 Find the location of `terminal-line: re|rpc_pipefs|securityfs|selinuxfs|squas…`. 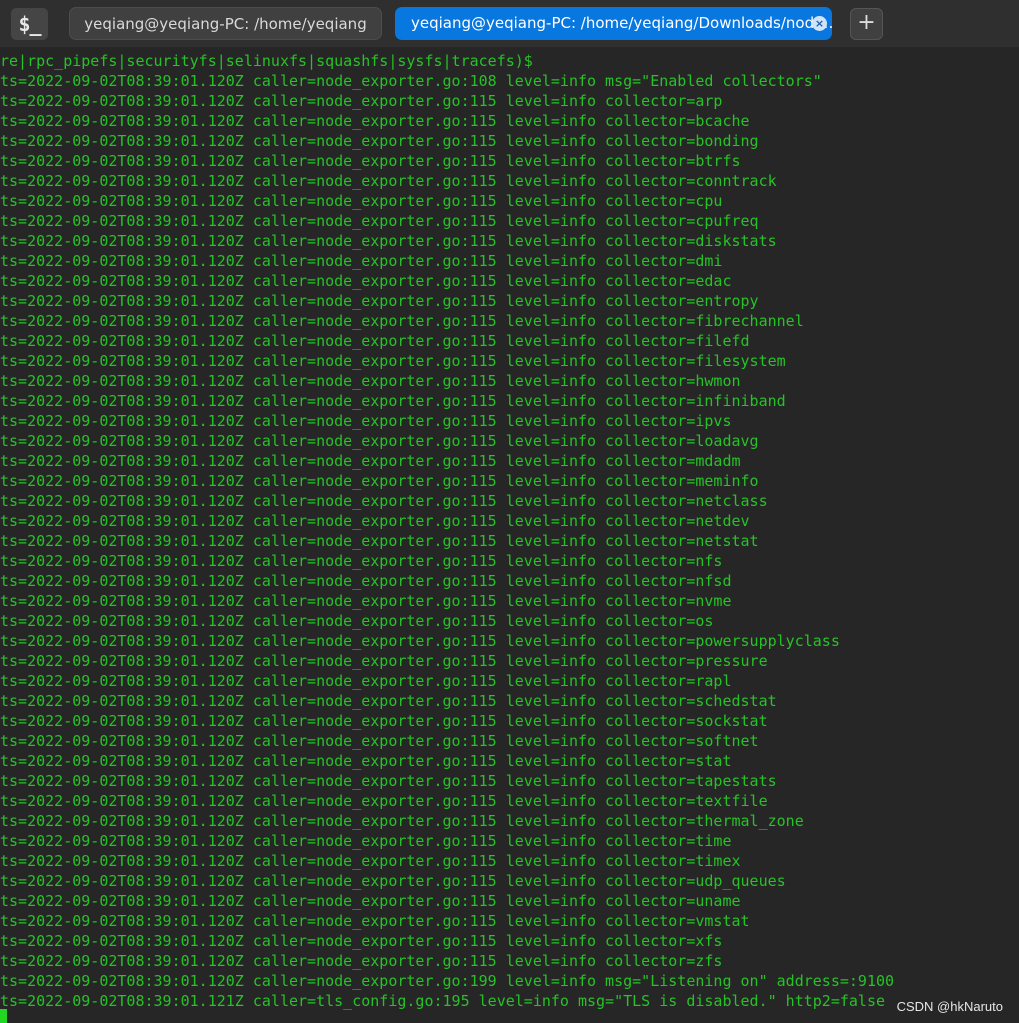

terminal-line: re|rpc_pipefs|securityfs|selinuxfs|squas… is located at coordinates (266, 61).